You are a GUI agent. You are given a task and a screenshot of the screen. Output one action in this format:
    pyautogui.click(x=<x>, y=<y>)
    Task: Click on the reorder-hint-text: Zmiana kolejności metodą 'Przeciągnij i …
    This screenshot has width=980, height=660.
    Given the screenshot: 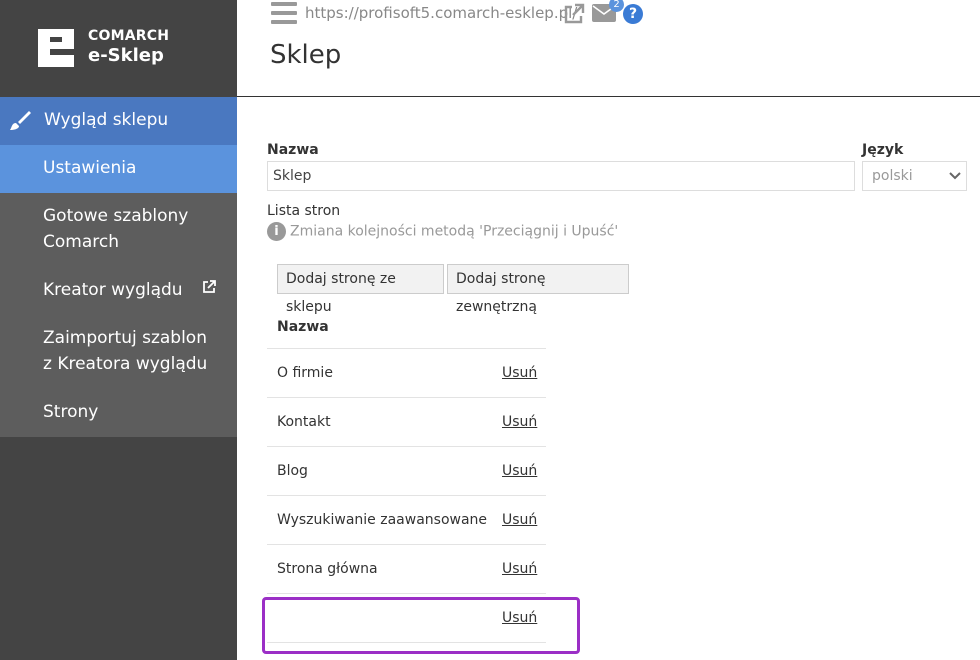 What is the action you would take?
    pyautogui.click(x=454, y=231)
    